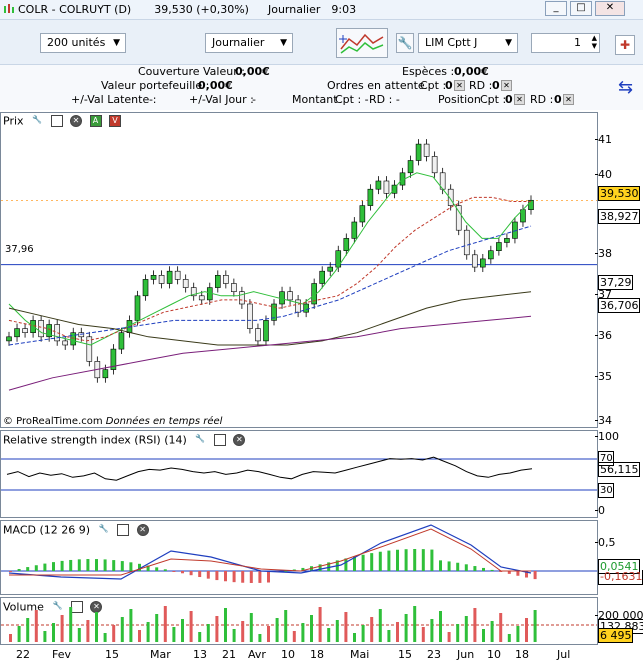  I want to click on ordres-cpt-close-icon: ✕, so click(459, 85).